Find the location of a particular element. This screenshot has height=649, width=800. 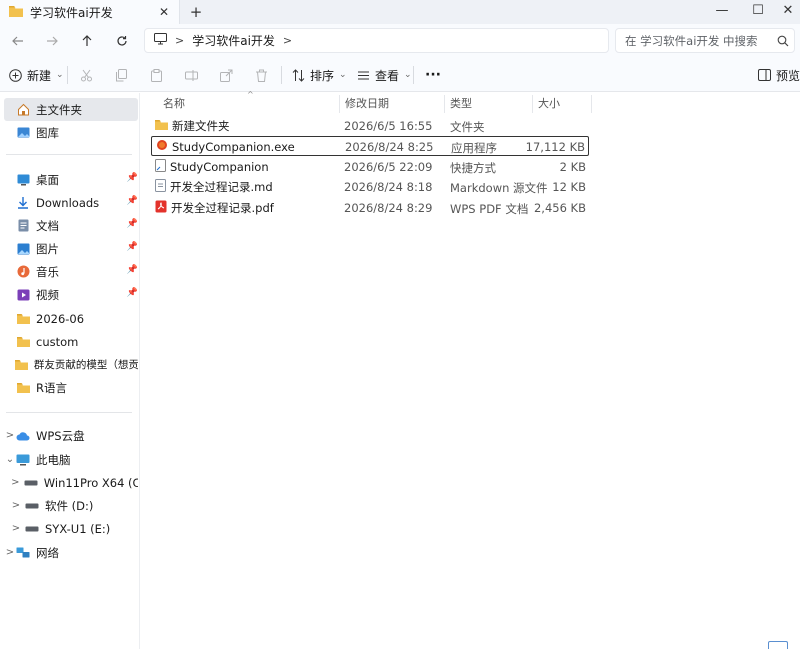

sidebar-item-drive-c: > Win11Pro X64 (C:) is located at coordinates (74, 482).